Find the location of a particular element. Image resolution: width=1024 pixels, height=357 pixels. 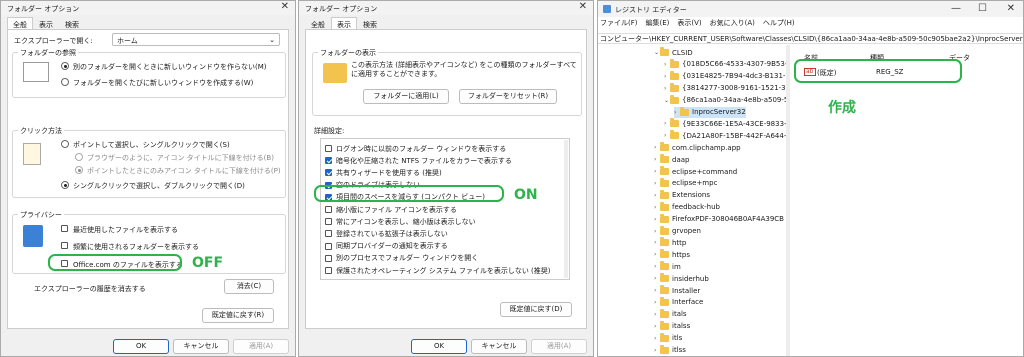

menu-file: ファイル(F) is located at coordinates (619, 23).